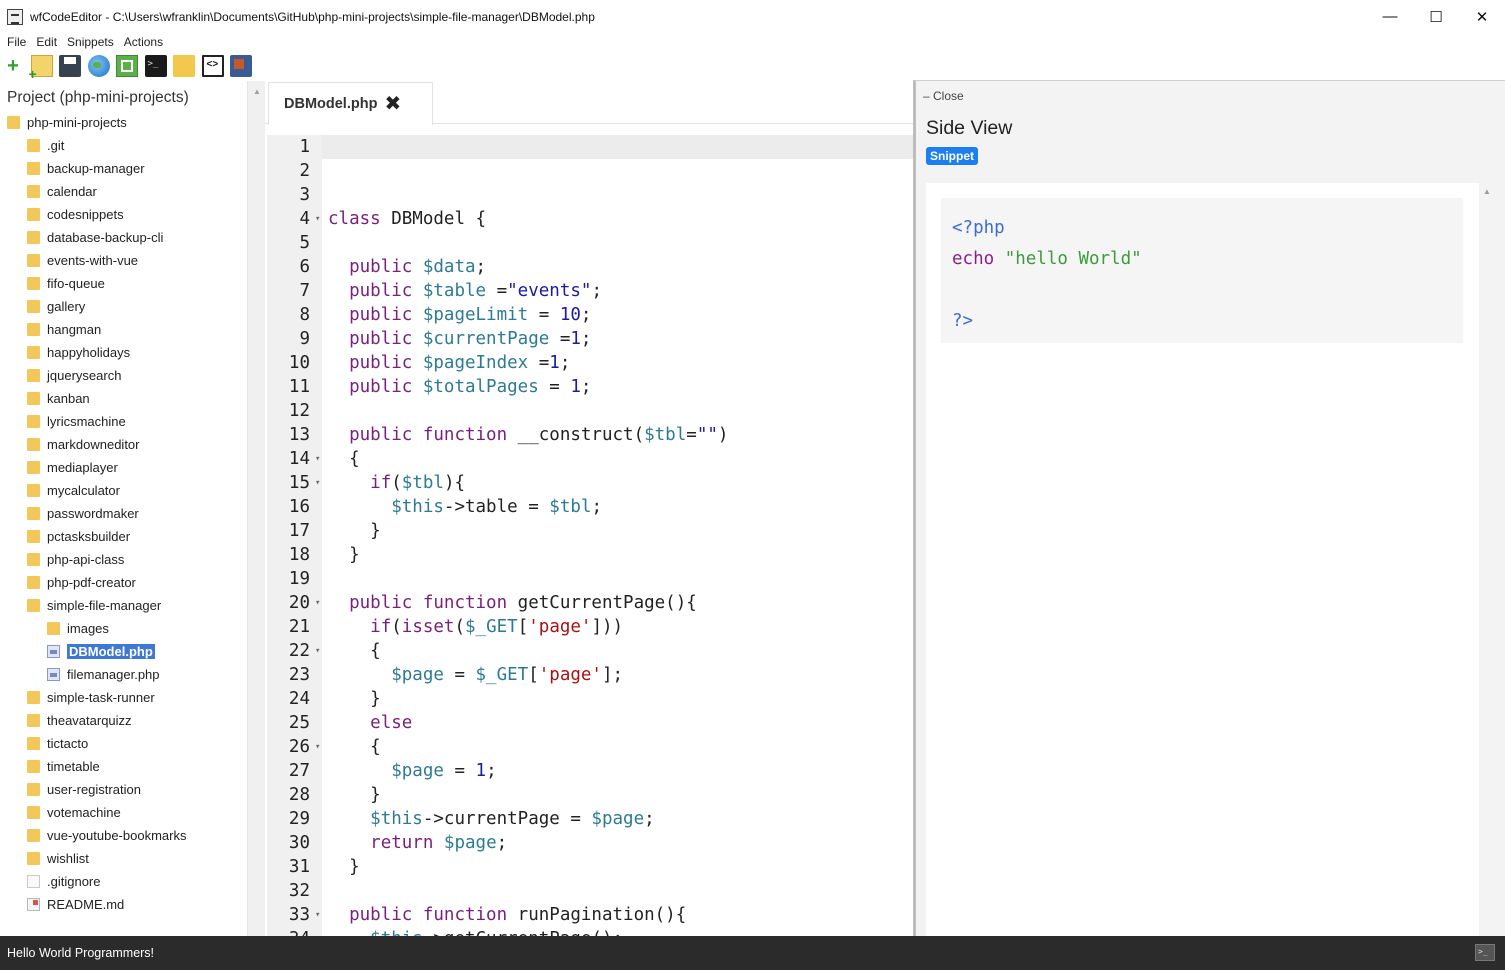 This screenshot has height=970, width=1505. I want to click on tree-folder: .git, so click(45, 145).